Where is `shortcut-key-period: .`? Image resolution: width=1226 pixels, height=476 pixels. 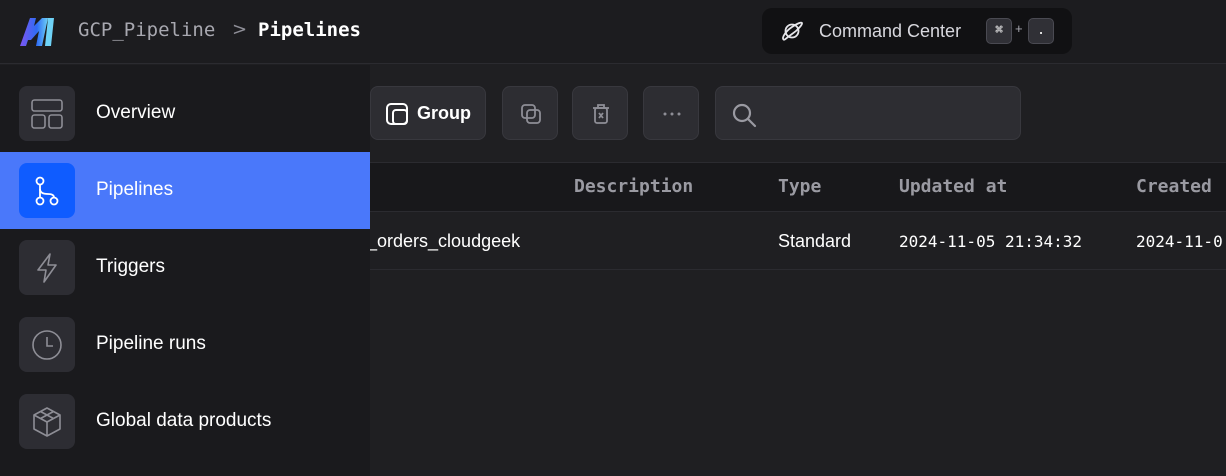
shortcut-key-period: . is located at coordinates (1041, 31).